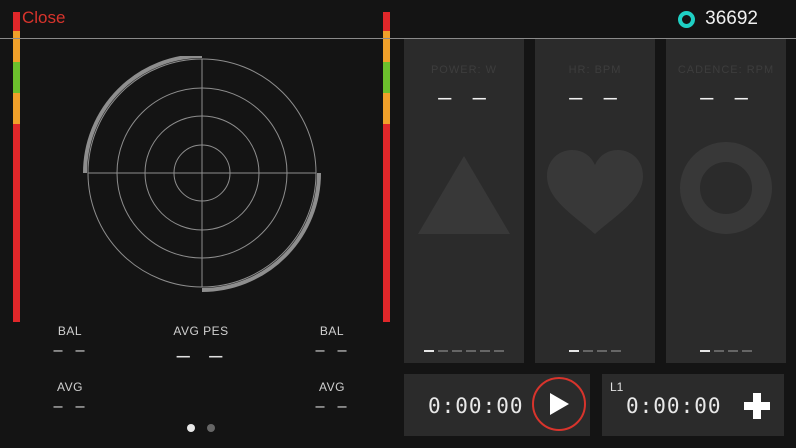 The height and width of the screenshot is (448, 796). What do you see at coordinates (726, 98) in the screenshot?
I see `cadence-value: – –` at bounding box center [726, 98].